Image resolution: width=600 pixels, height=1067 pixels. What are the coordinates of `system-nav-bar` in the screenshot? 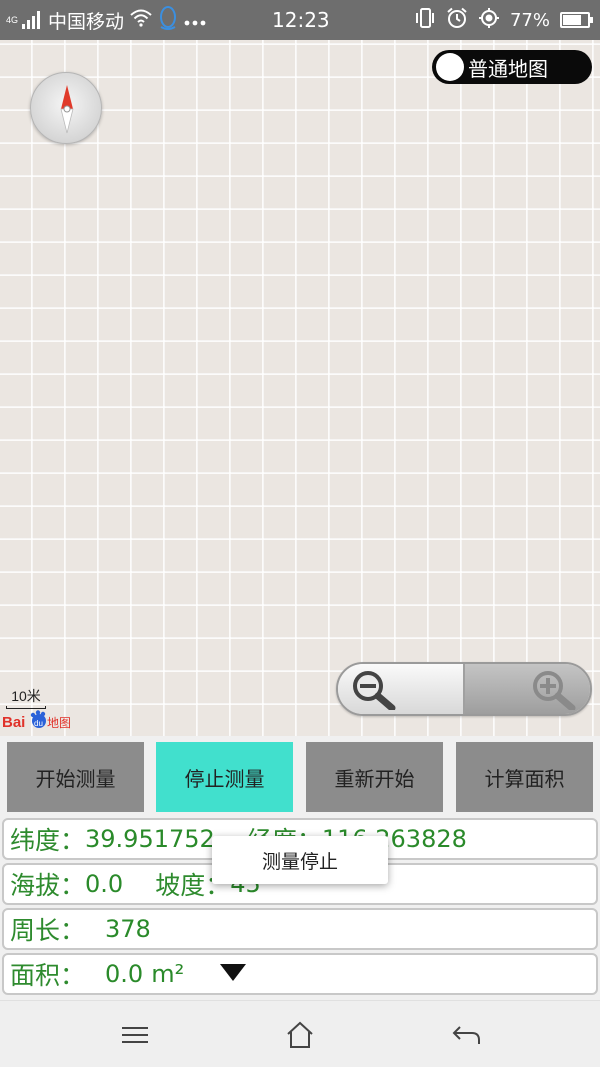 It's located at (300, 1033).